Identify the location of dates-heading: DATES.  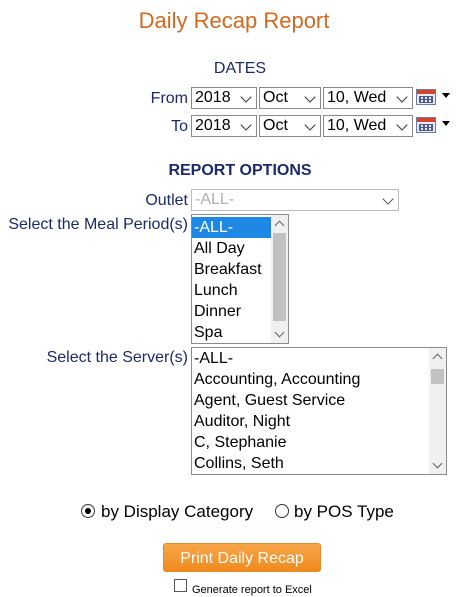
(240, 68).